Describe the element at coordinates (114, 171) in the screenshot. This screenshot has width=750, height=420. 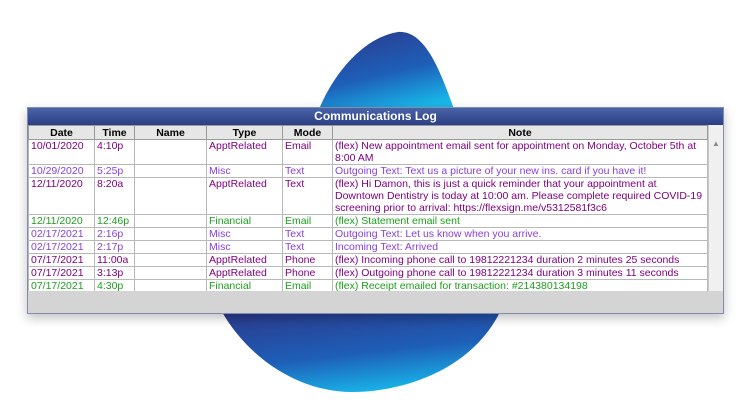
I see `cell-time: 5:25p` at that location.